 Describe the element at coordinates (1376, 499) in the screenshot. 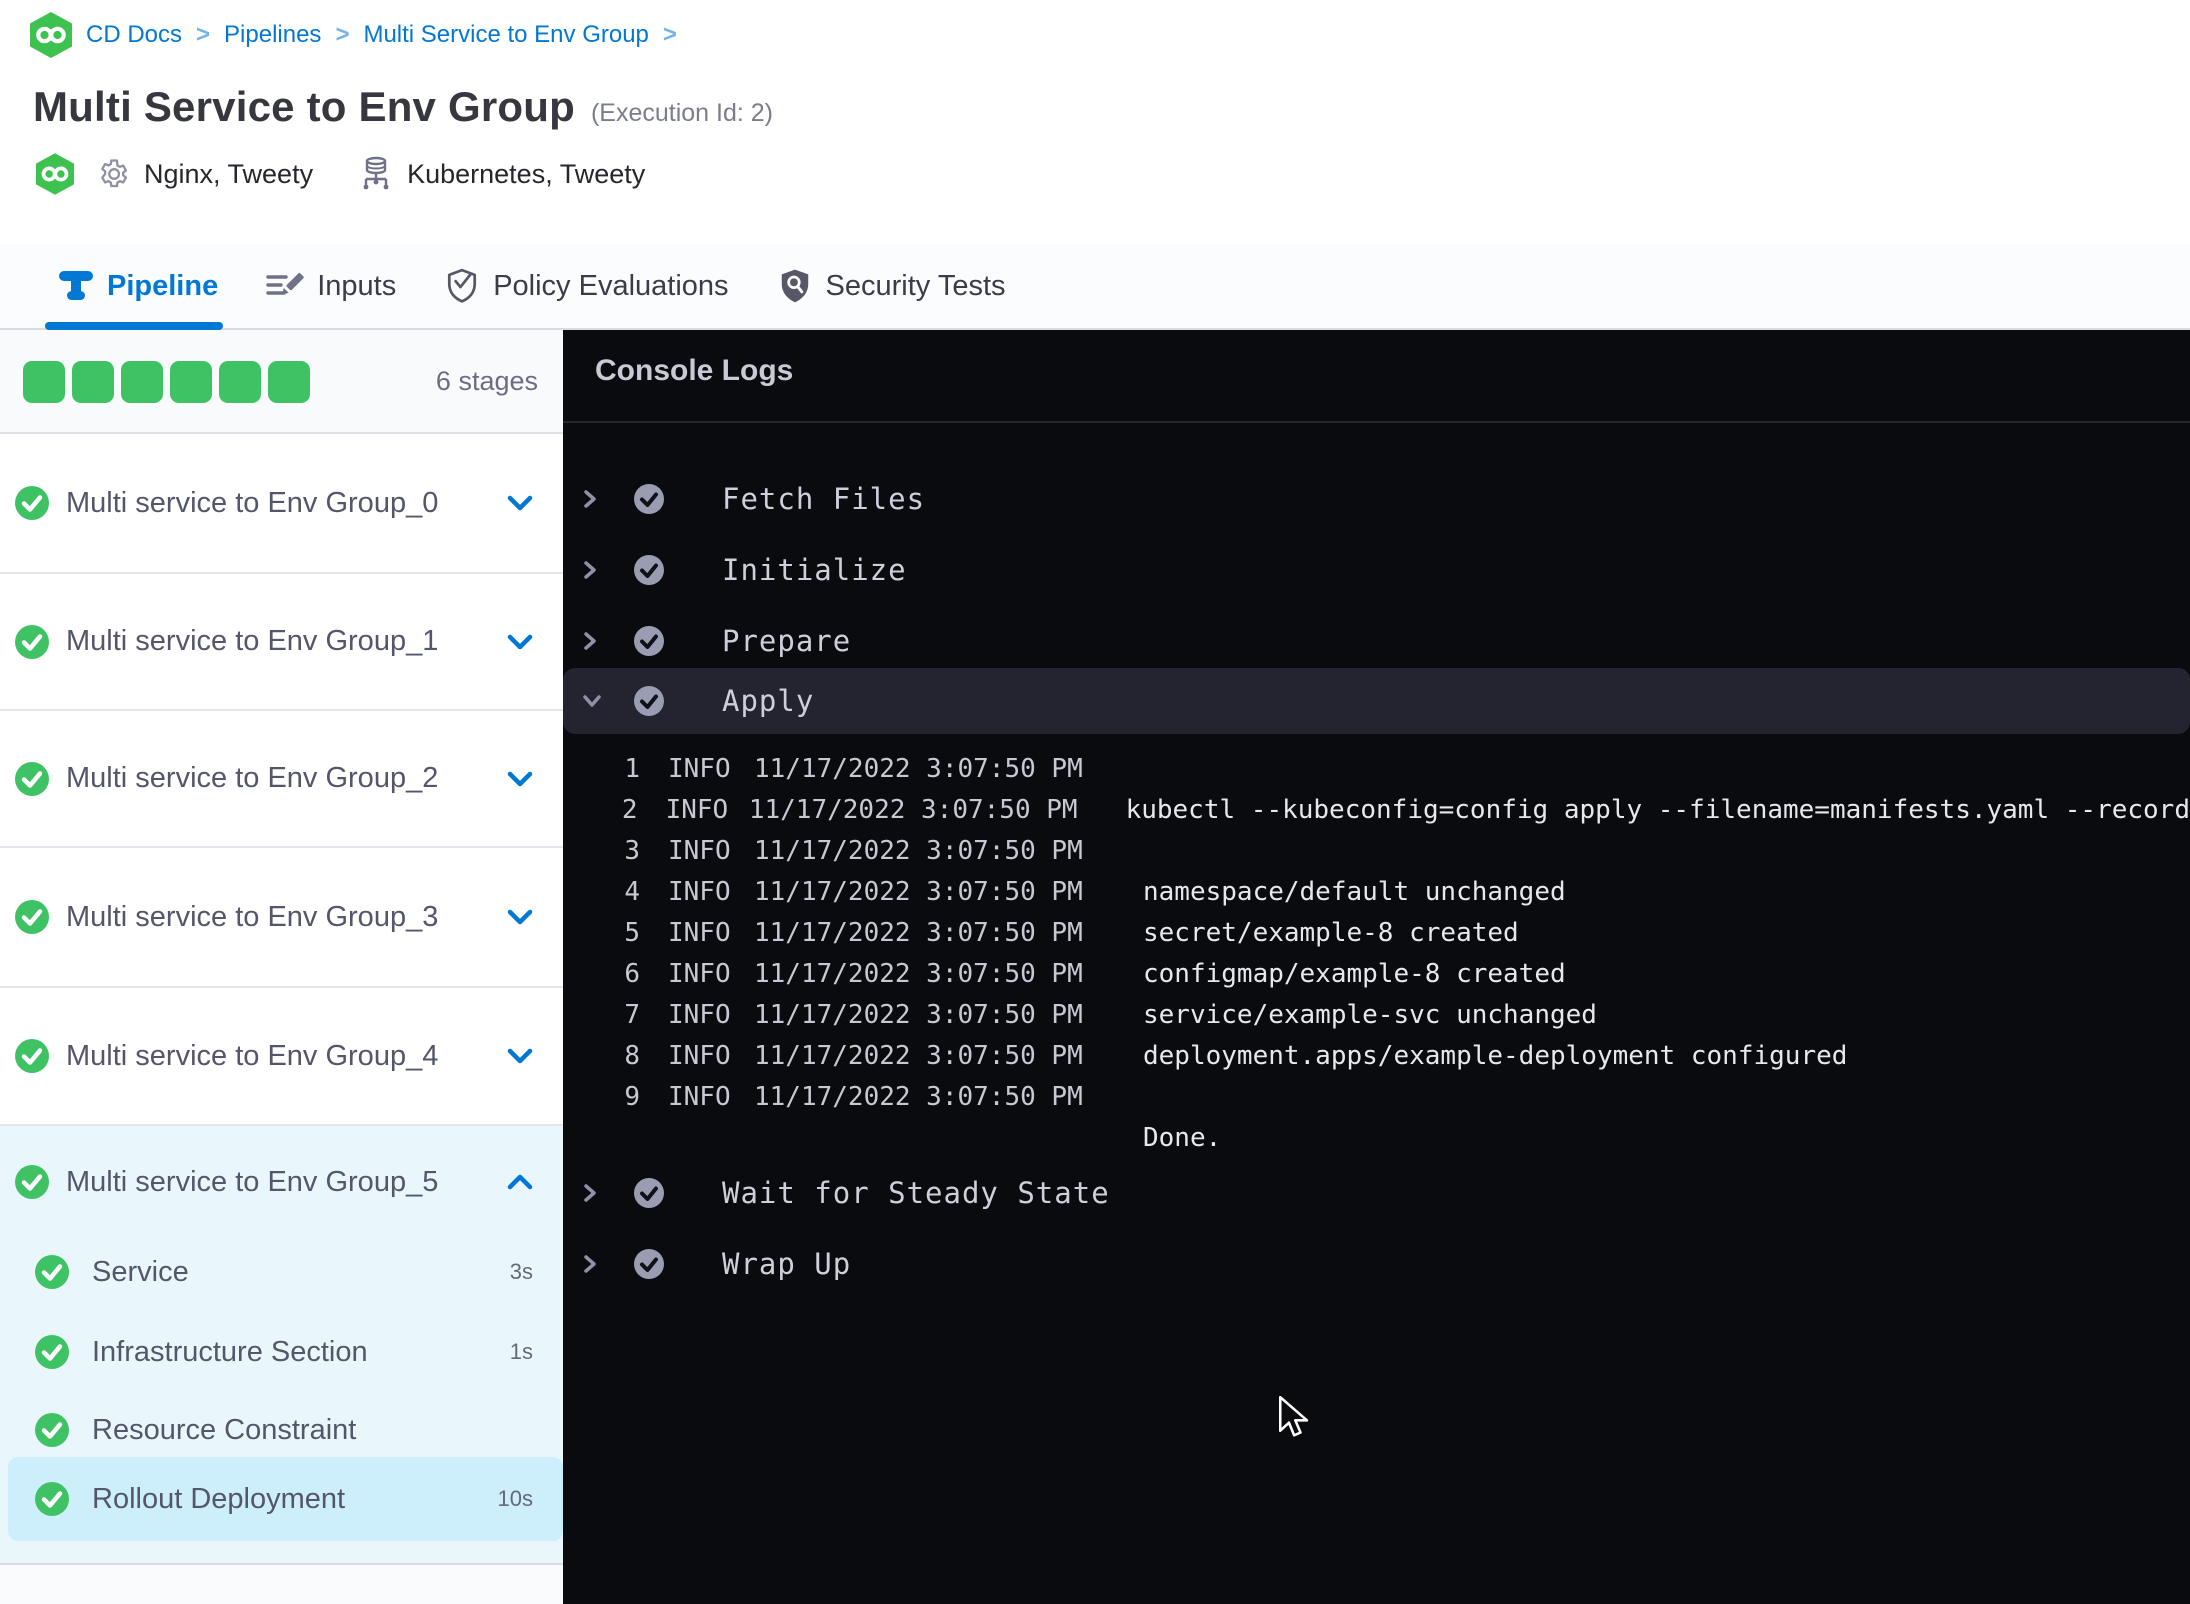

I see `console-step-fetch-files: Fetch Files` at that location.